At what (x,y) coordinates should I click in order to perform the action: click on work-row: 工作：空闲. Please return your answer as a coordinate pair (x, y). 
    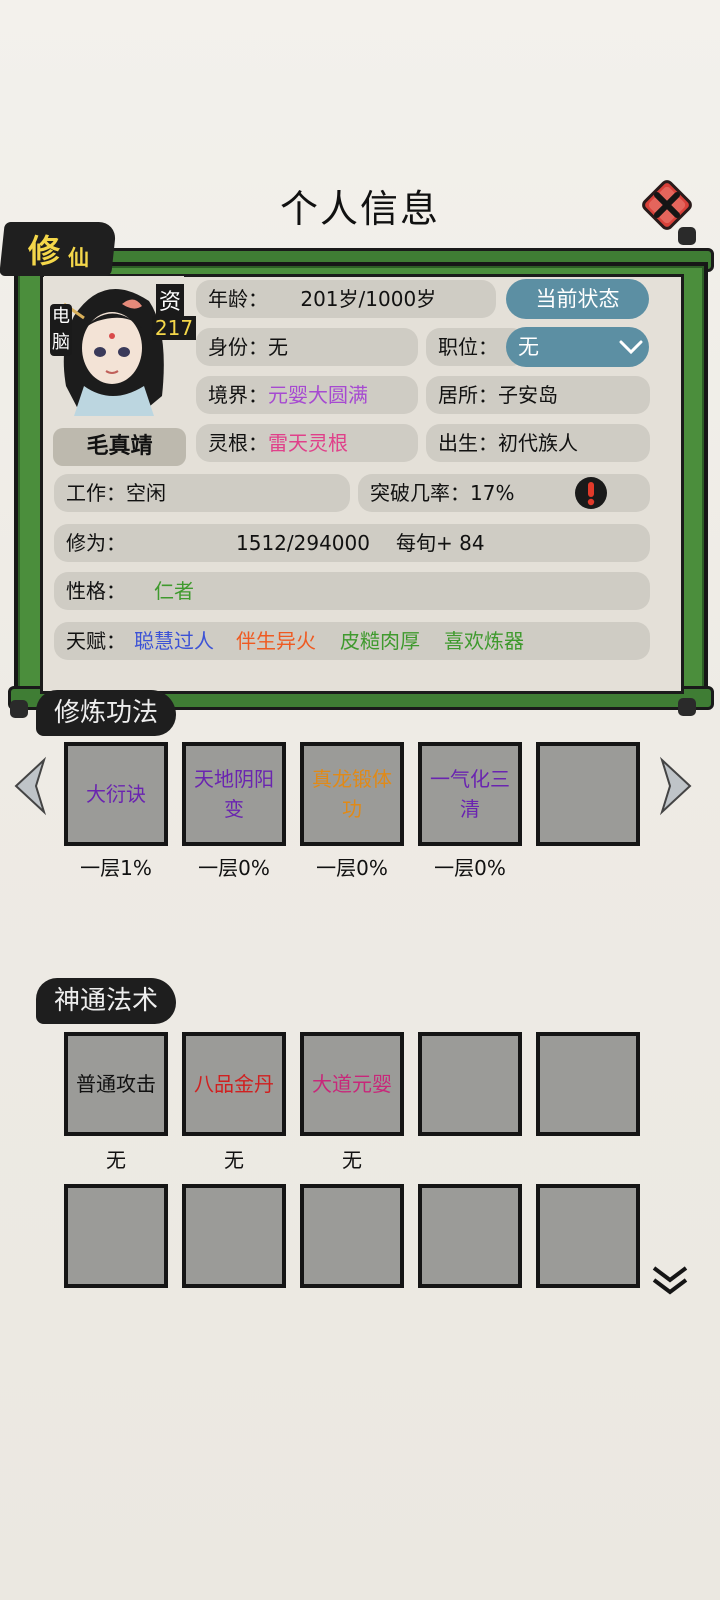
    Looking at the image, I should click on (202, 493).